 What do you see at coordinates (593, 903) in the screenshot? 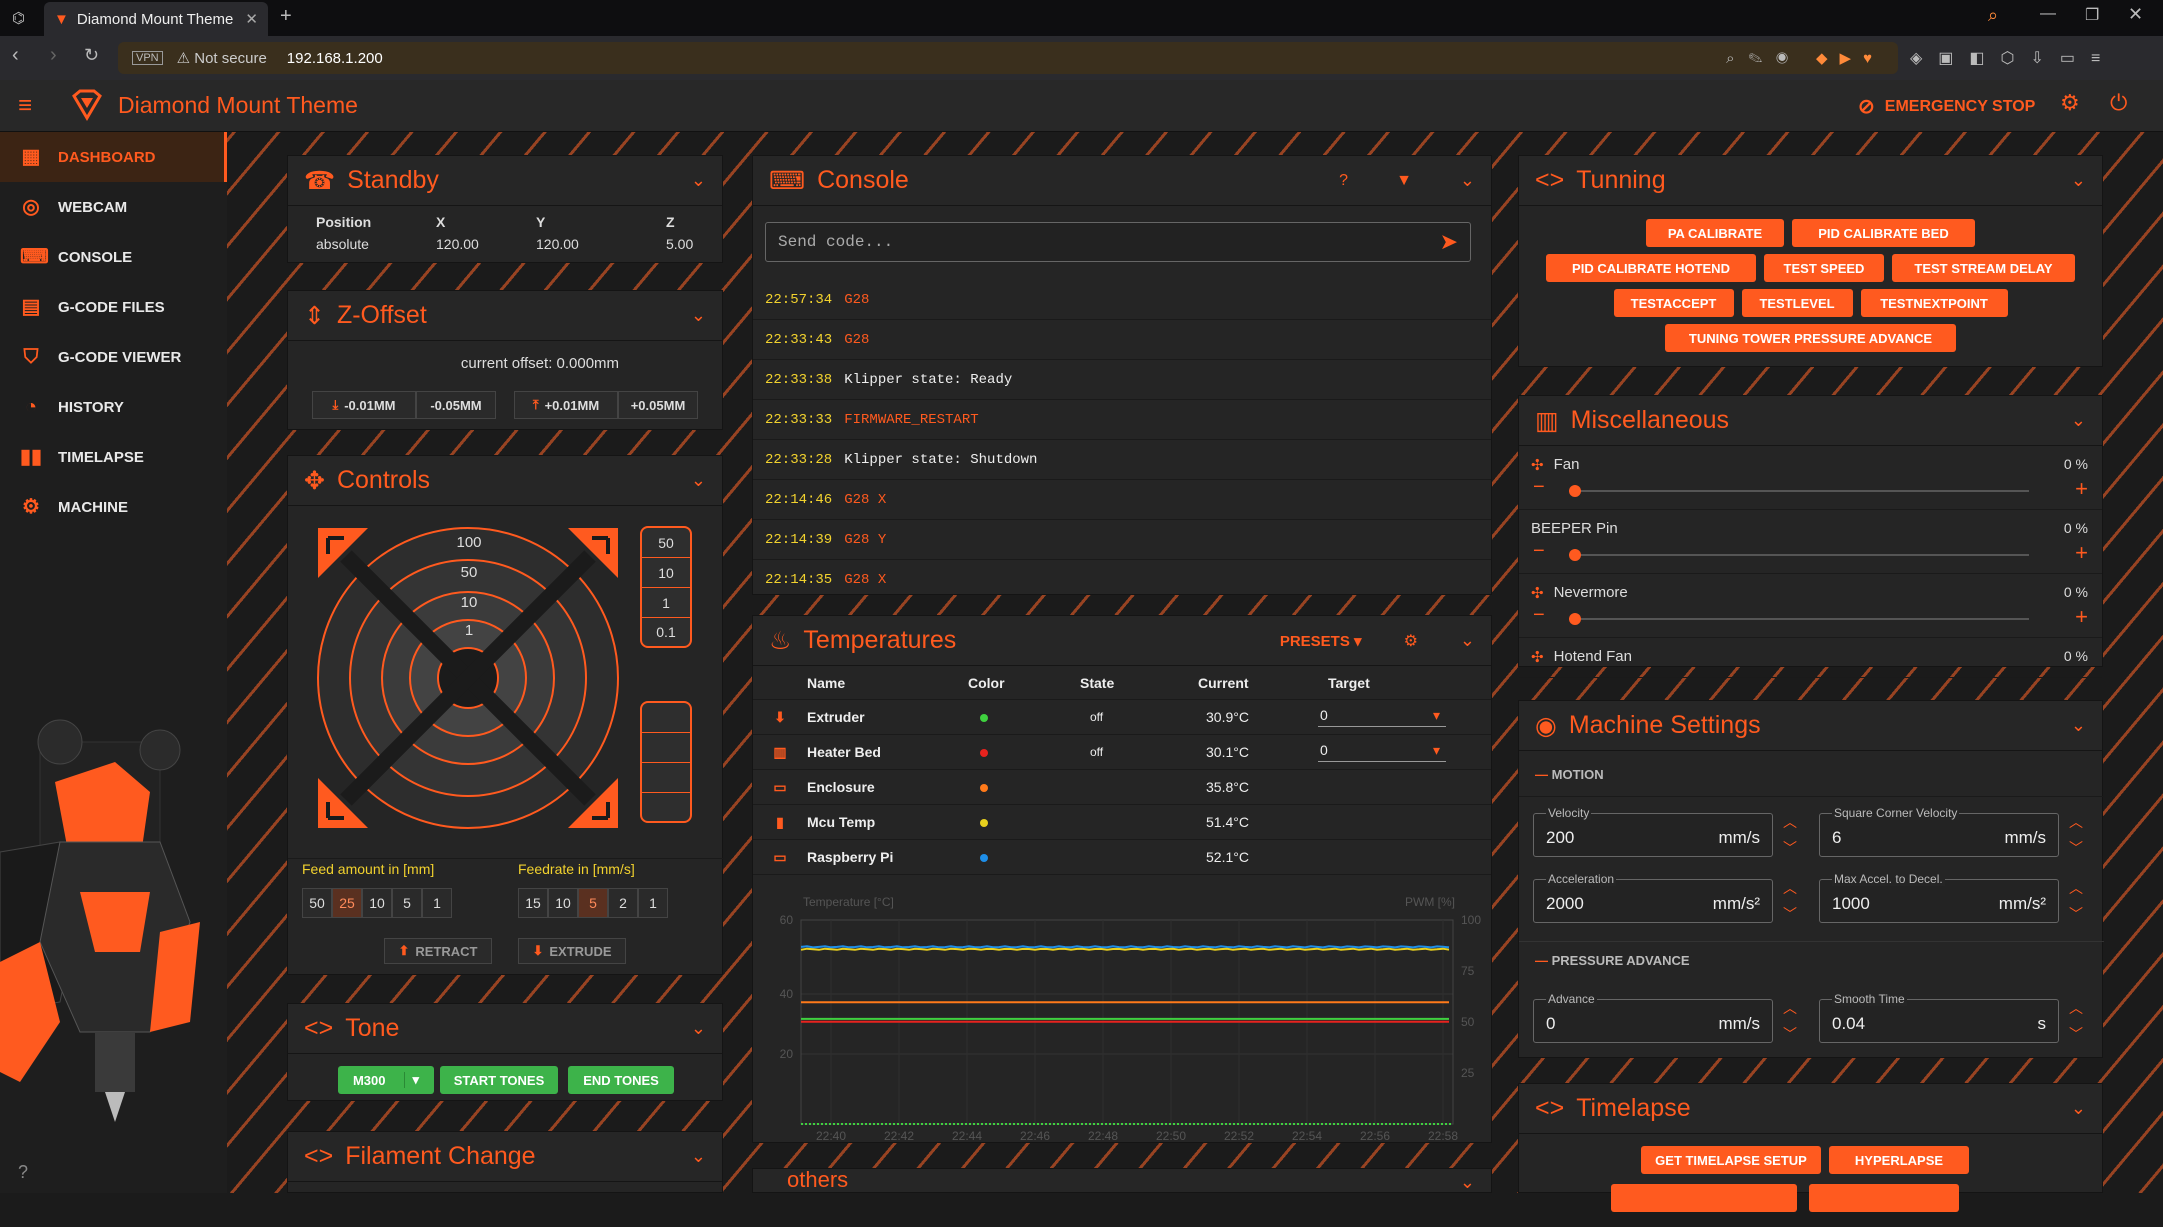
I see `feedrate-option: 5` at bounding box center [593, 903].